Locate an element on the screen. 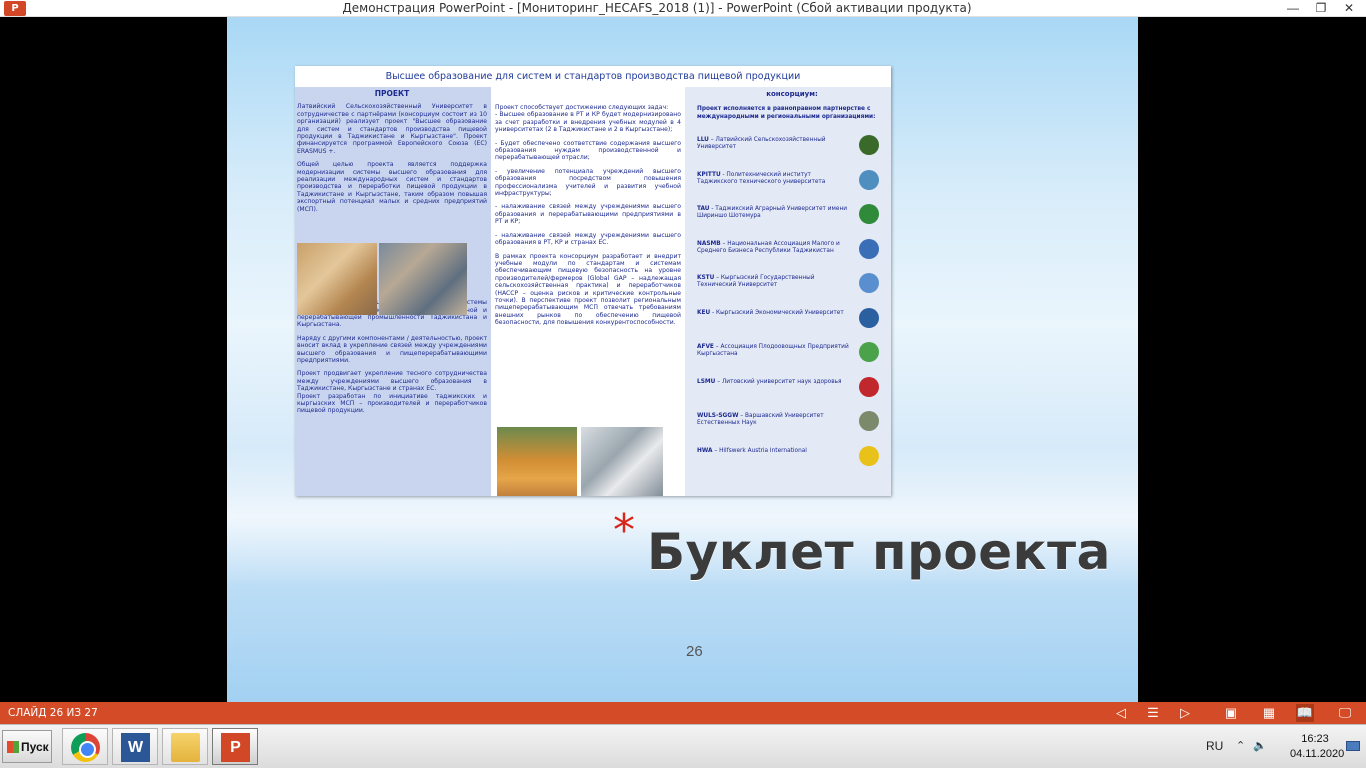 This screenshot has height=768, width=1366. show-hidden-icons-icon: ⌃ is located at coordinates (1240, 745).